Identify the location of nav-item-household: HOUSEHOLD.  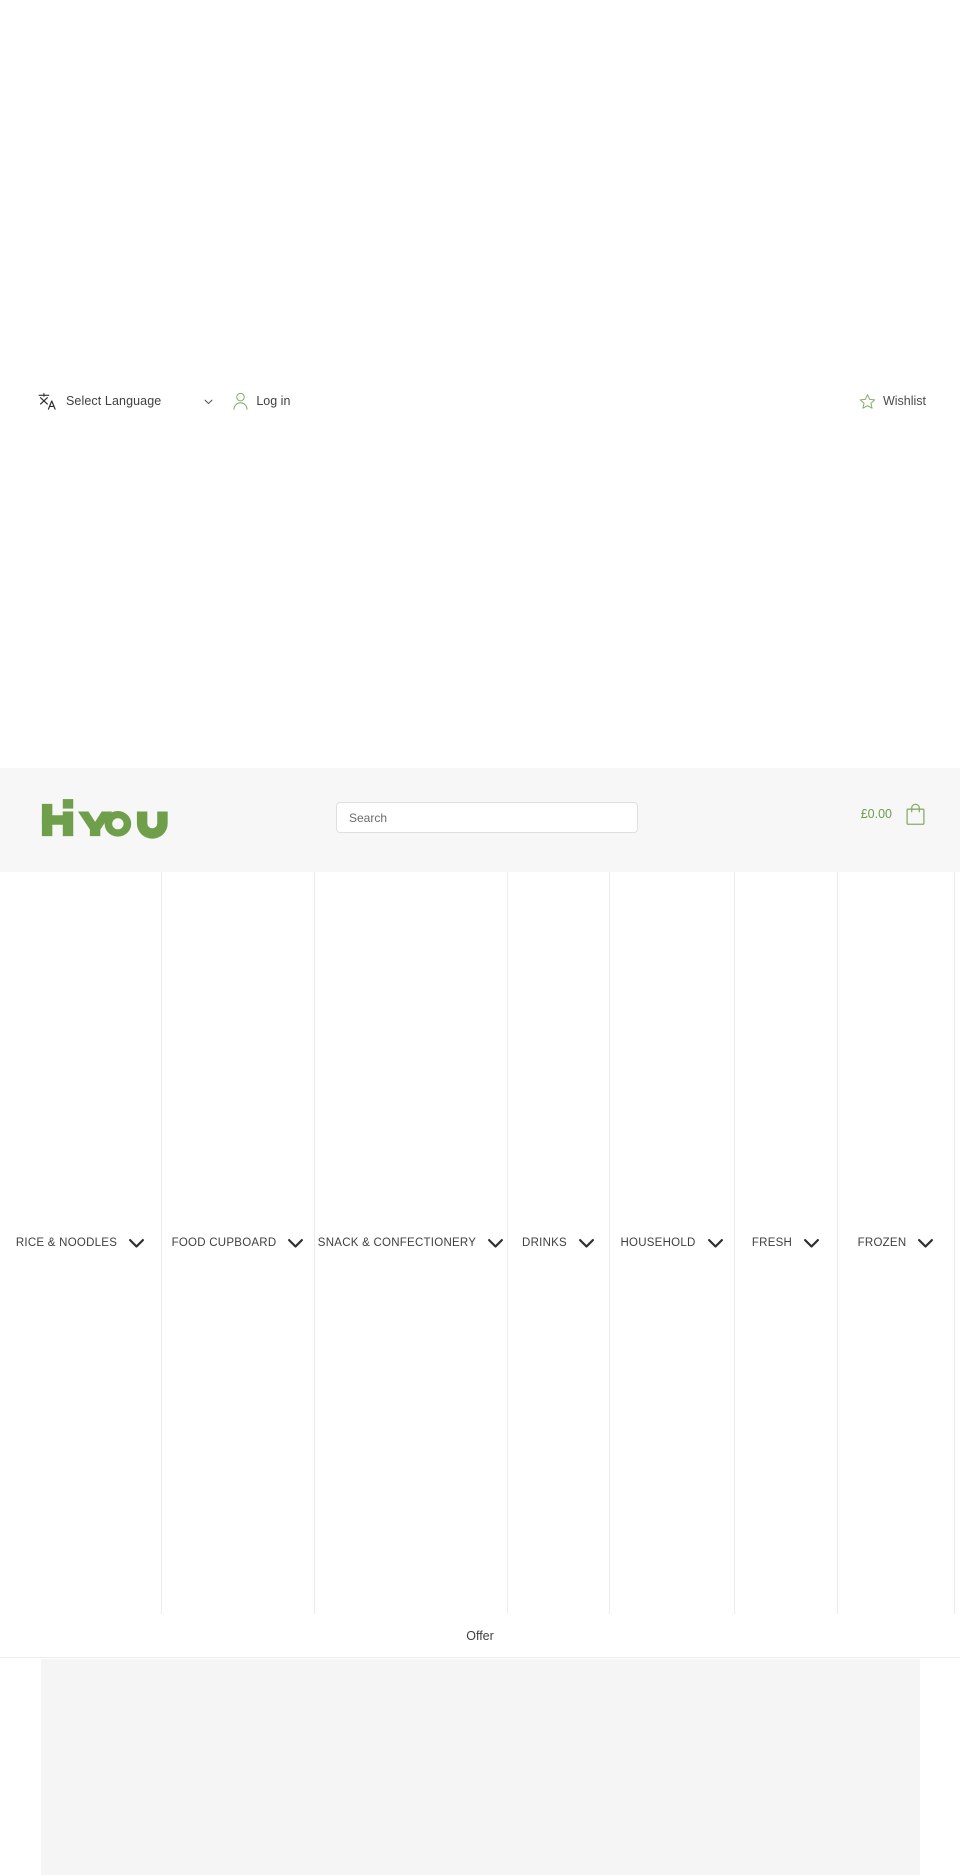
(672, 1243).